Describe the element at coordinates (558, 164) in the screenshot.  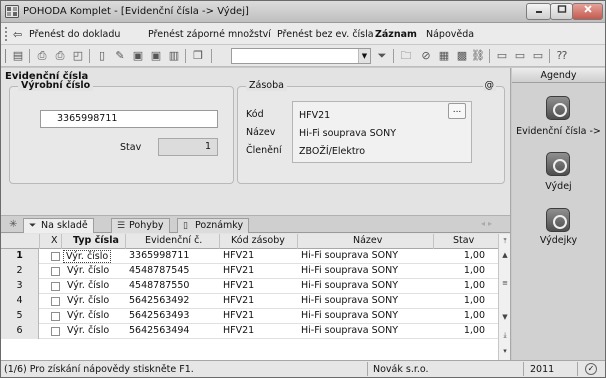
I see `vydej-agenda-icon` at that location.